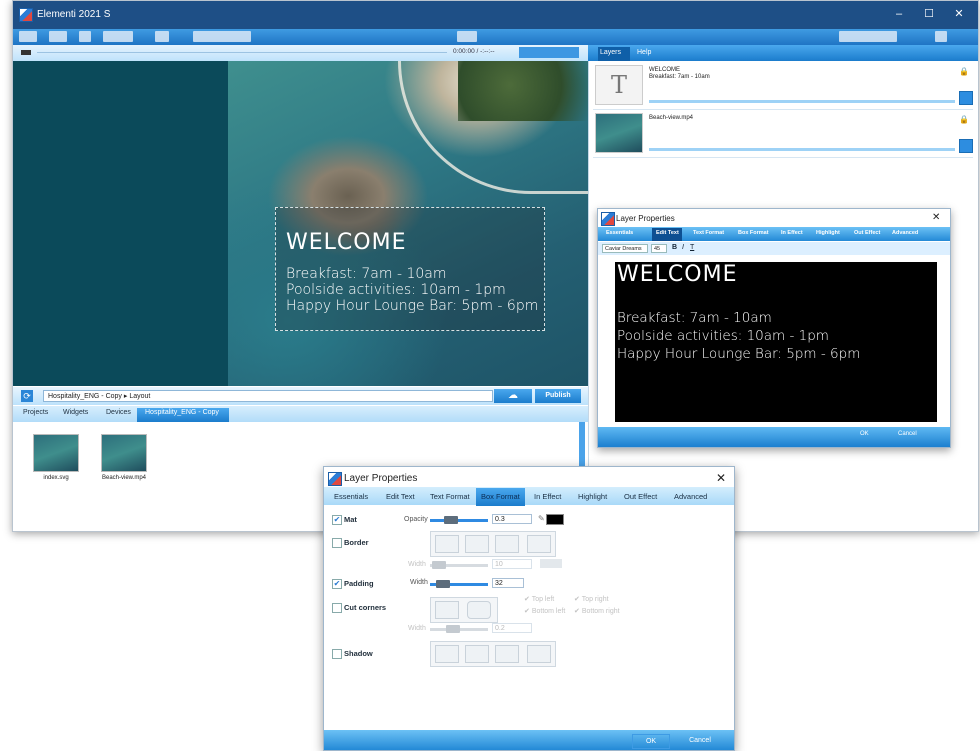 The image size is (980, 751). I want to click on corner-top-right: ✔ Top right, so click(591, 599).